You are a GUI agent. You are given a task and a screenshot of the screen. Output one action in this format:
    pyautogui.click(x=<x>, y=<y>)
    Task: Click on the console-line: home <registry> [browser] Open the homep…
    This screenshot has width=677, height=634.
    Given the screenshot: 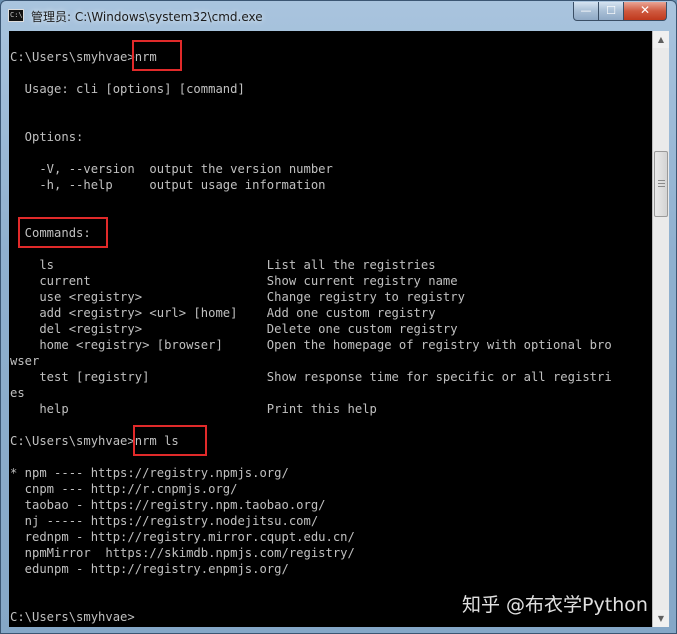 What is the action you would take?
    pyautogui.click(x=311, y=345)
    